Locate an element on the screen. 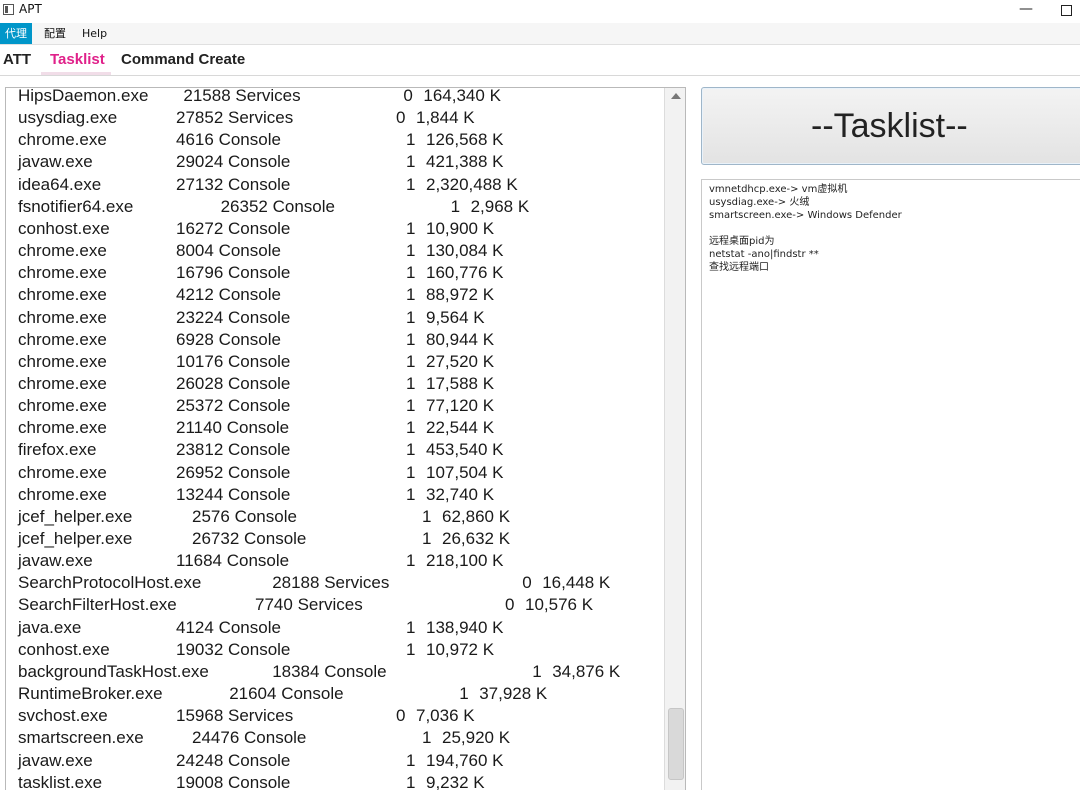 Image resolution: width=1080 pixels, height=790 pixels. note-line: vmnetdhcp.exe-> vm虚拟机 is located at coordinates (778, 189).